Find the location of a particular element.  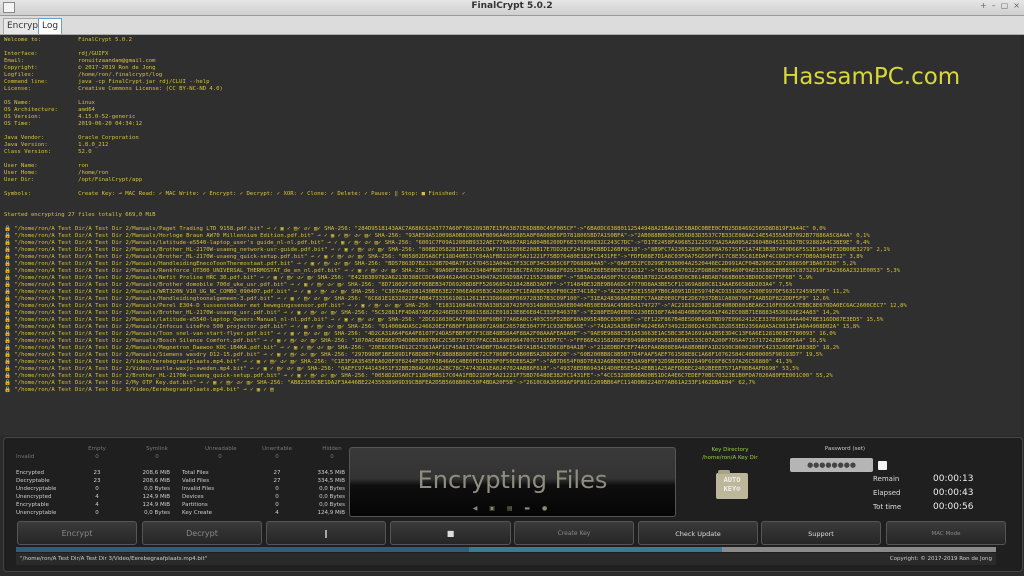

total-time-value: 00:00:56 is located at coordinates (953, 507).